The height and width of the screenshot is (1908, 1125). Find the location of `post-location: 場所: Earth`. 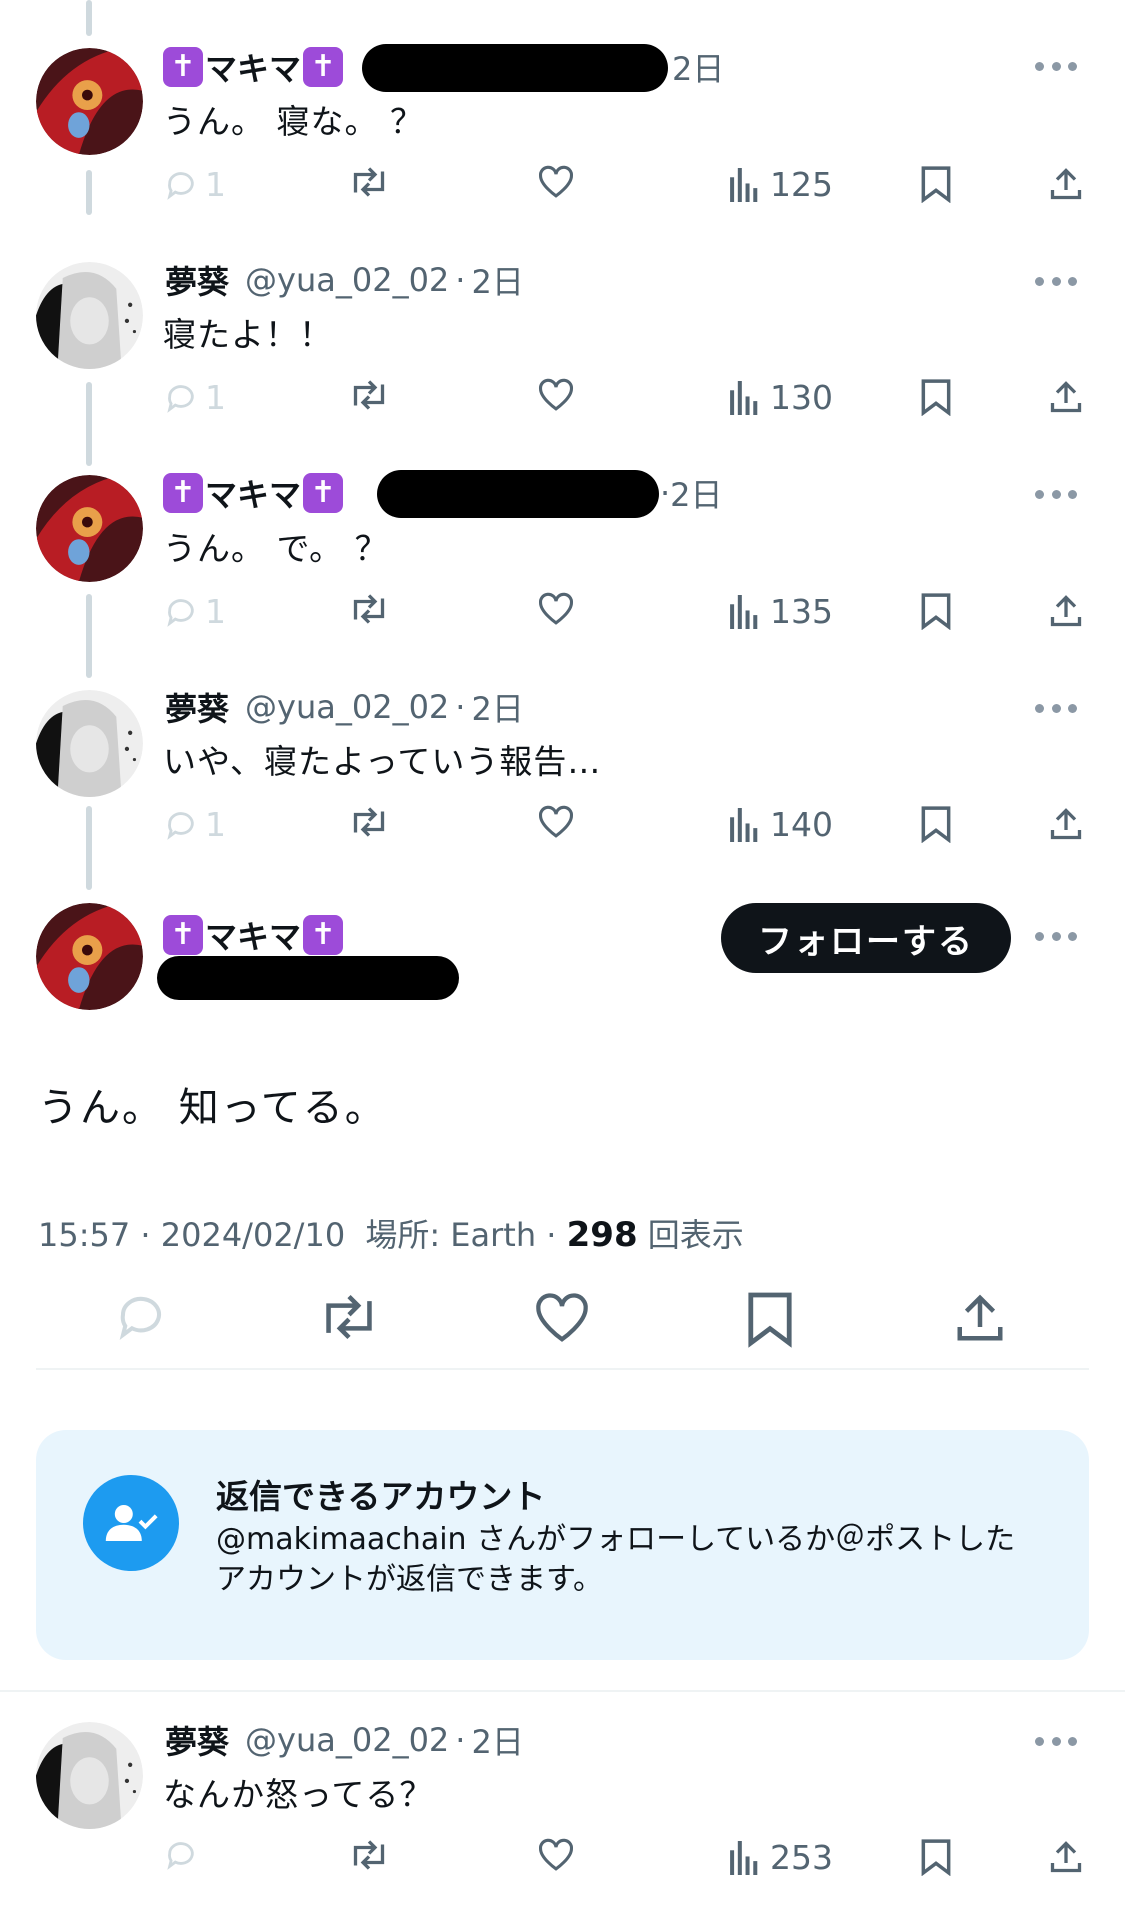

post-location: 場所: Earth is located at coordinates (451, 1235).